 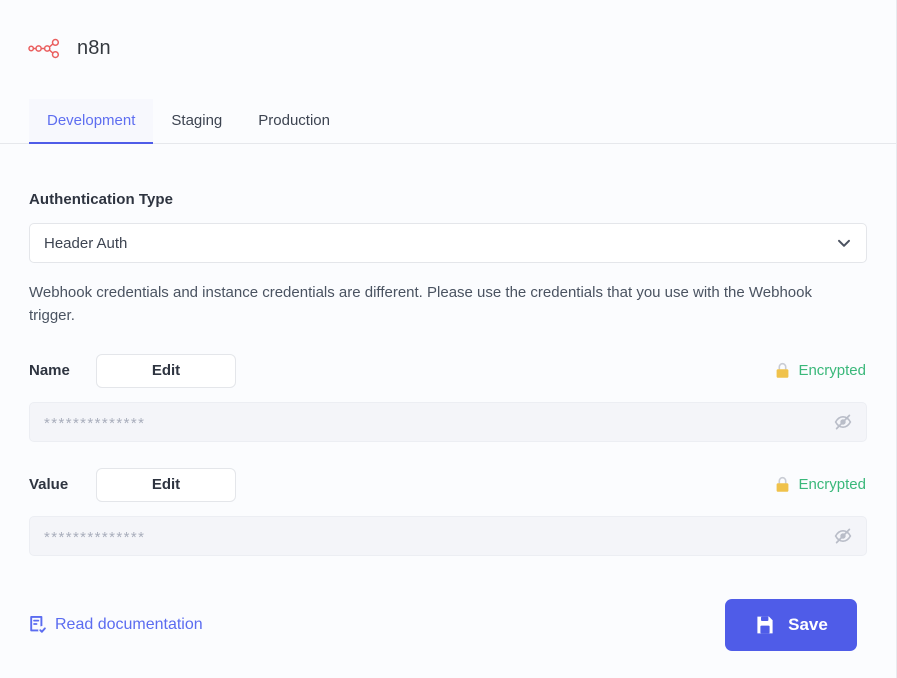 What do you see at coordinates (808, 624) in the screenshot?
I see `save-button-label: Save` at bounding box center [808, 624].